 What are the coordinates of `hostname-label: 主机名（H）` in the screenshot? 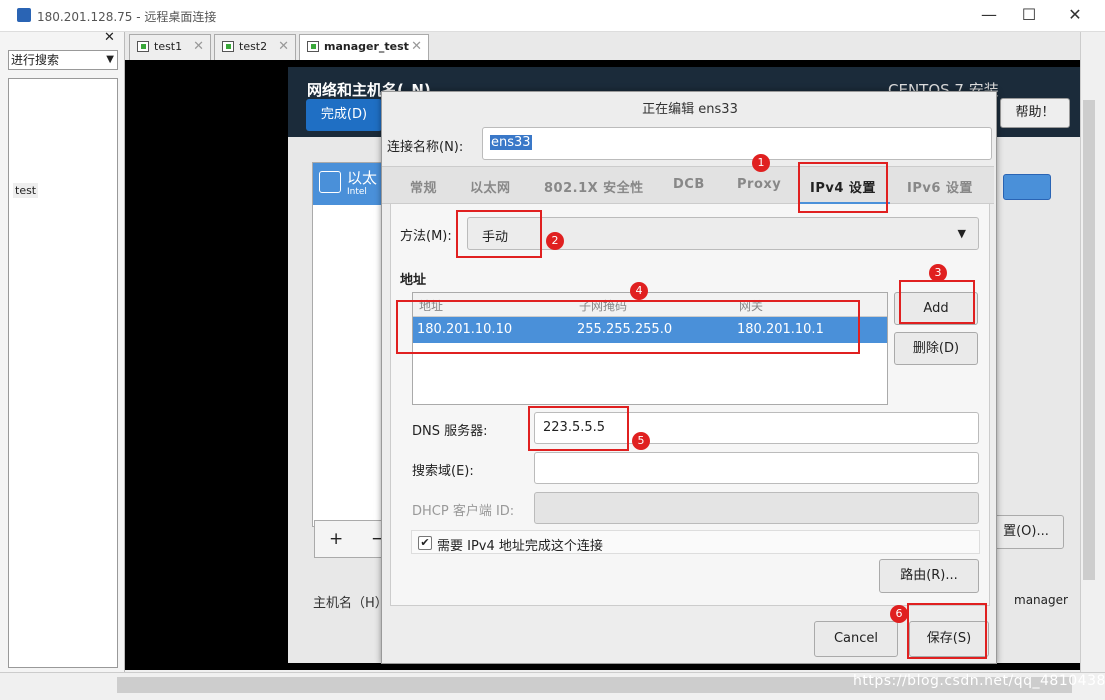 It's located at (350, 603).